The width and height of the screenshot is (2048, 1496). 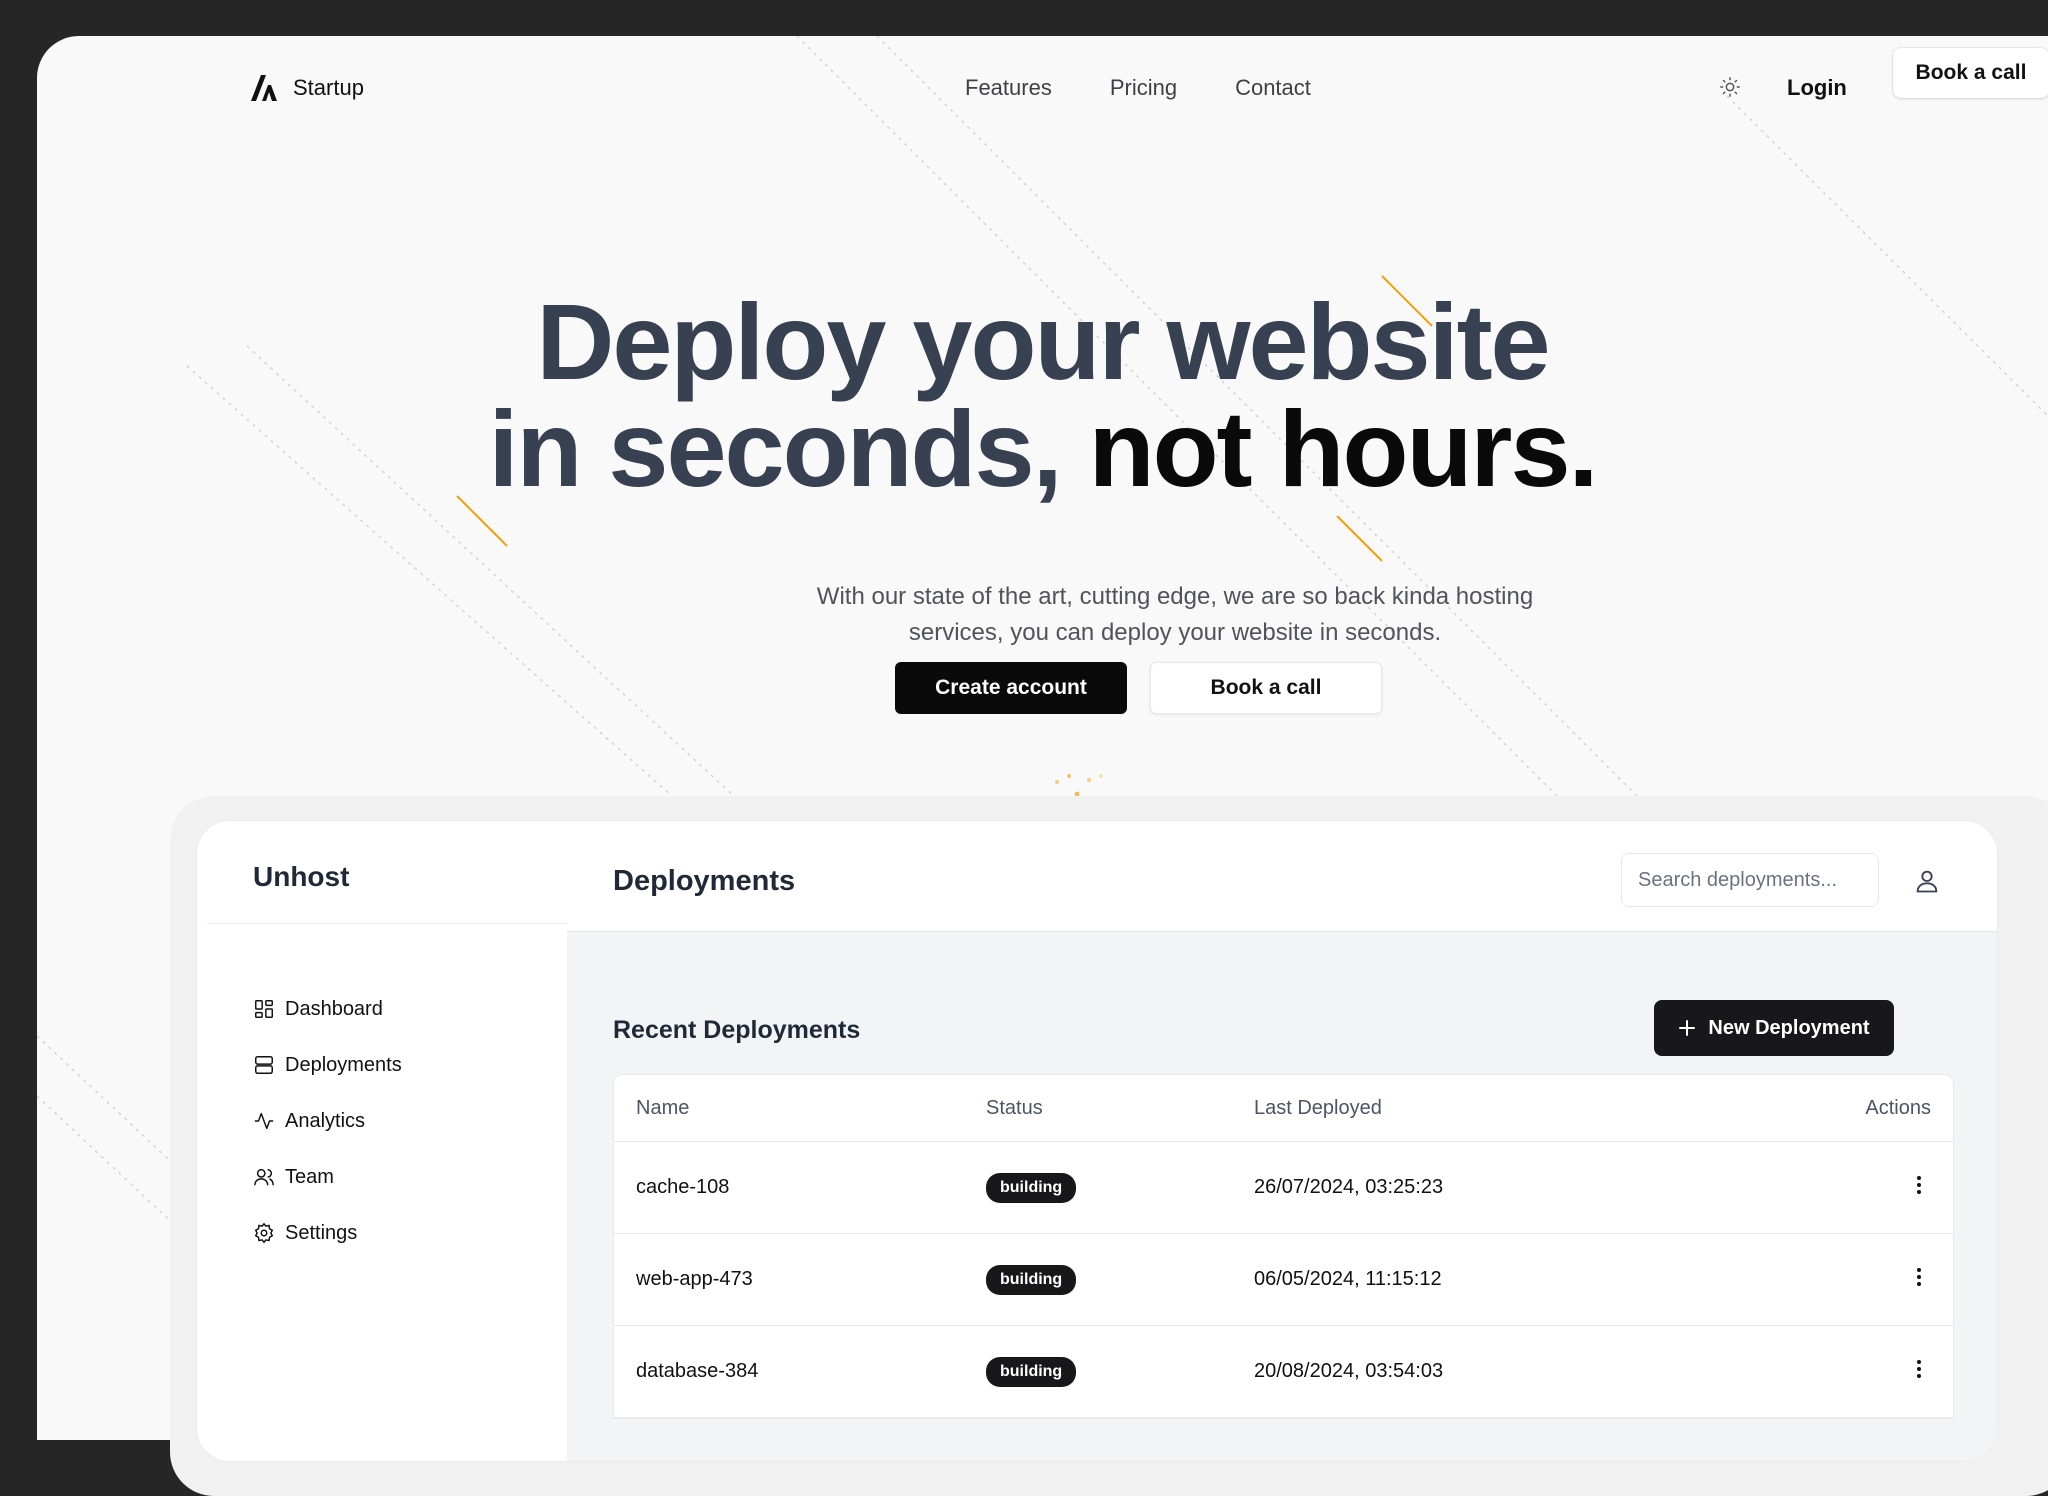 I want to click on hero-title-line2b: not hours., so click(x=1343, y=448).